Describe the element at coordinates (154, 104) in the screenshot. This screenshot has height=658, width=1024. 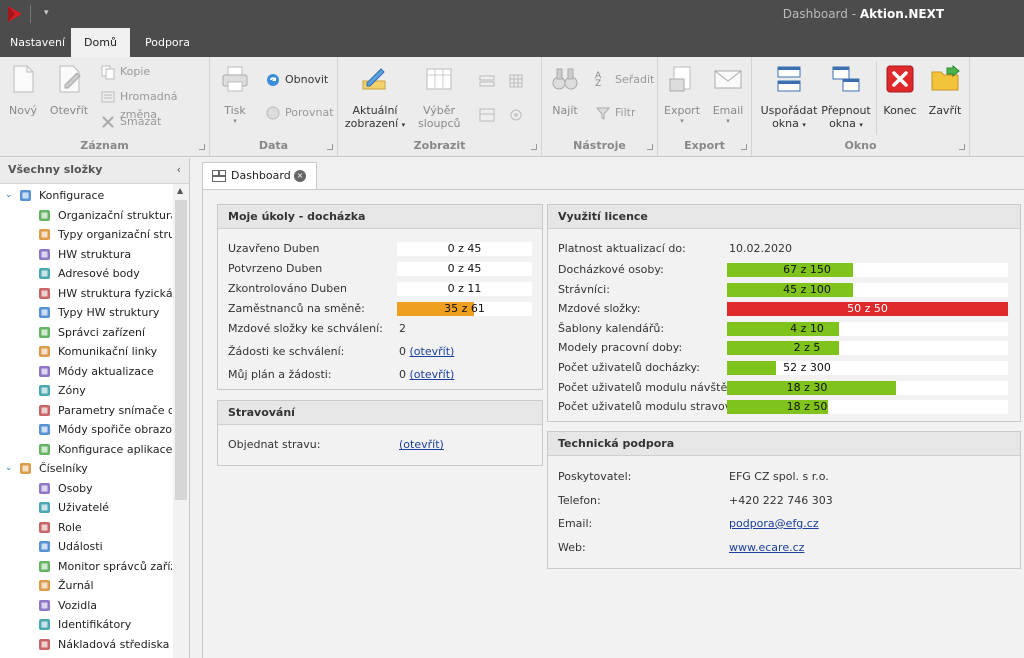
I see `bulk-change-button: Hromadná změna` at that location.